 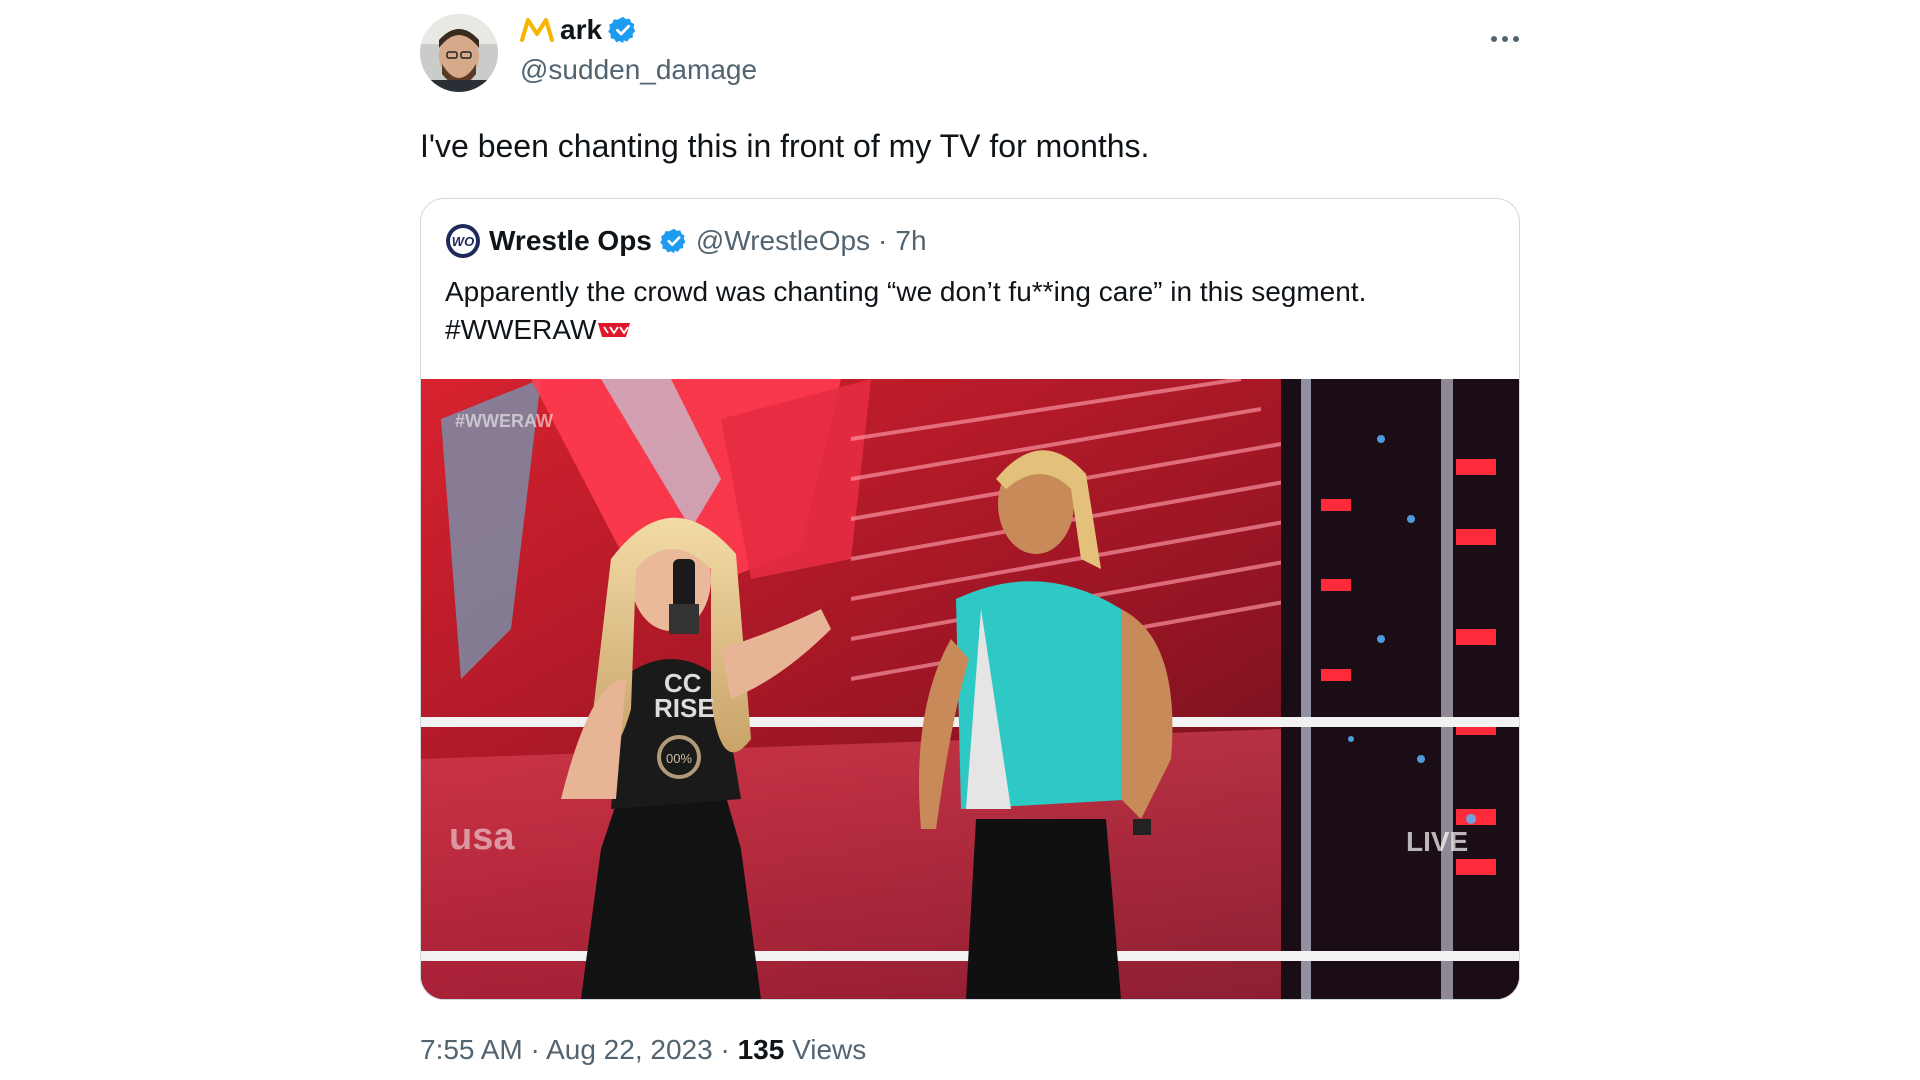 I want to click on quoted-author-avatar: WO, so click(x=463, y=241).